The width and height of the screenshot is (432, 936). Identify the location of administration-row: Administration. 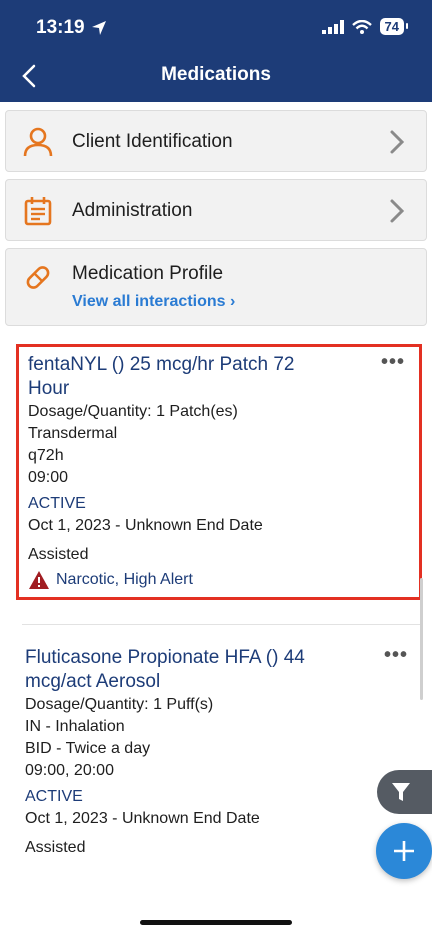
(216, 210).